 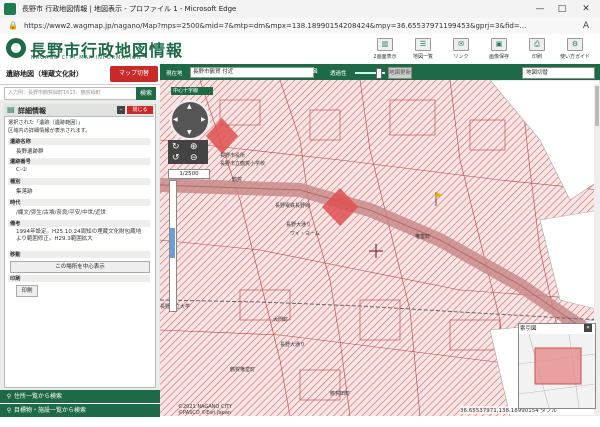 What do you see at coordinates (597, 106) in the screenshot?
I see `map-scrollbar-thumb` at bounding box center [597, 106].